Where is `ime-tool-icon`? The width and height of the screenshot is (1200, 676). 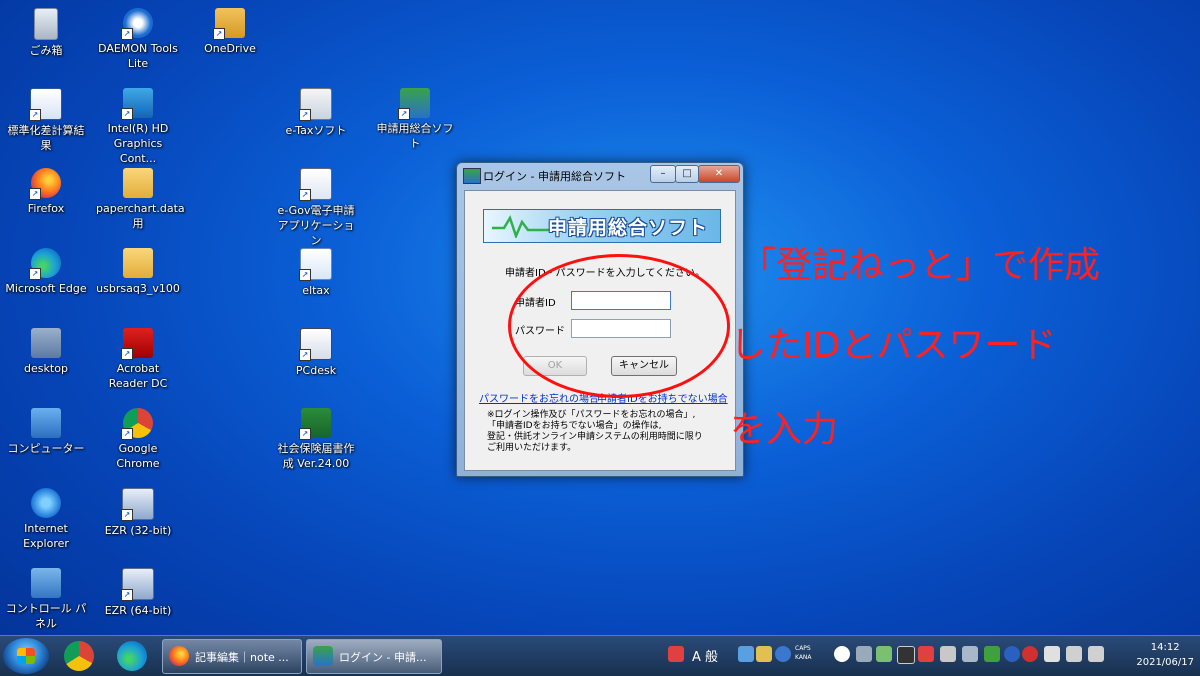 ime-tool-icon is located at coordinates (764, 654).